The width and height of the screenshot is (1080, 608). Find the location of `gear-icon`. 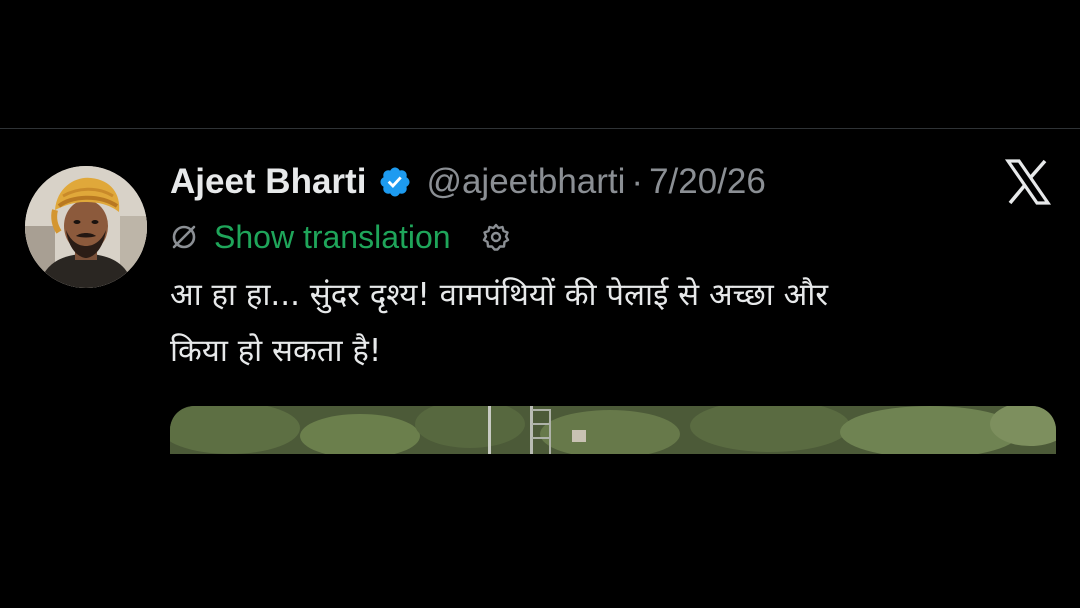

gear-icon is located at coordinates (496, 237).